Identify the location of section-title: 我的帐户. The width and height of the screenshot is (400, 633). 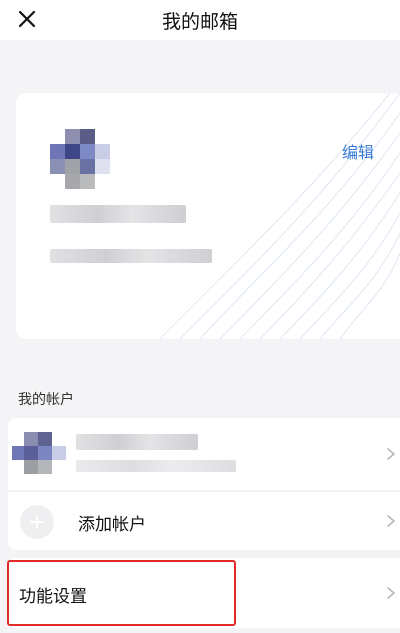
(46, 400).